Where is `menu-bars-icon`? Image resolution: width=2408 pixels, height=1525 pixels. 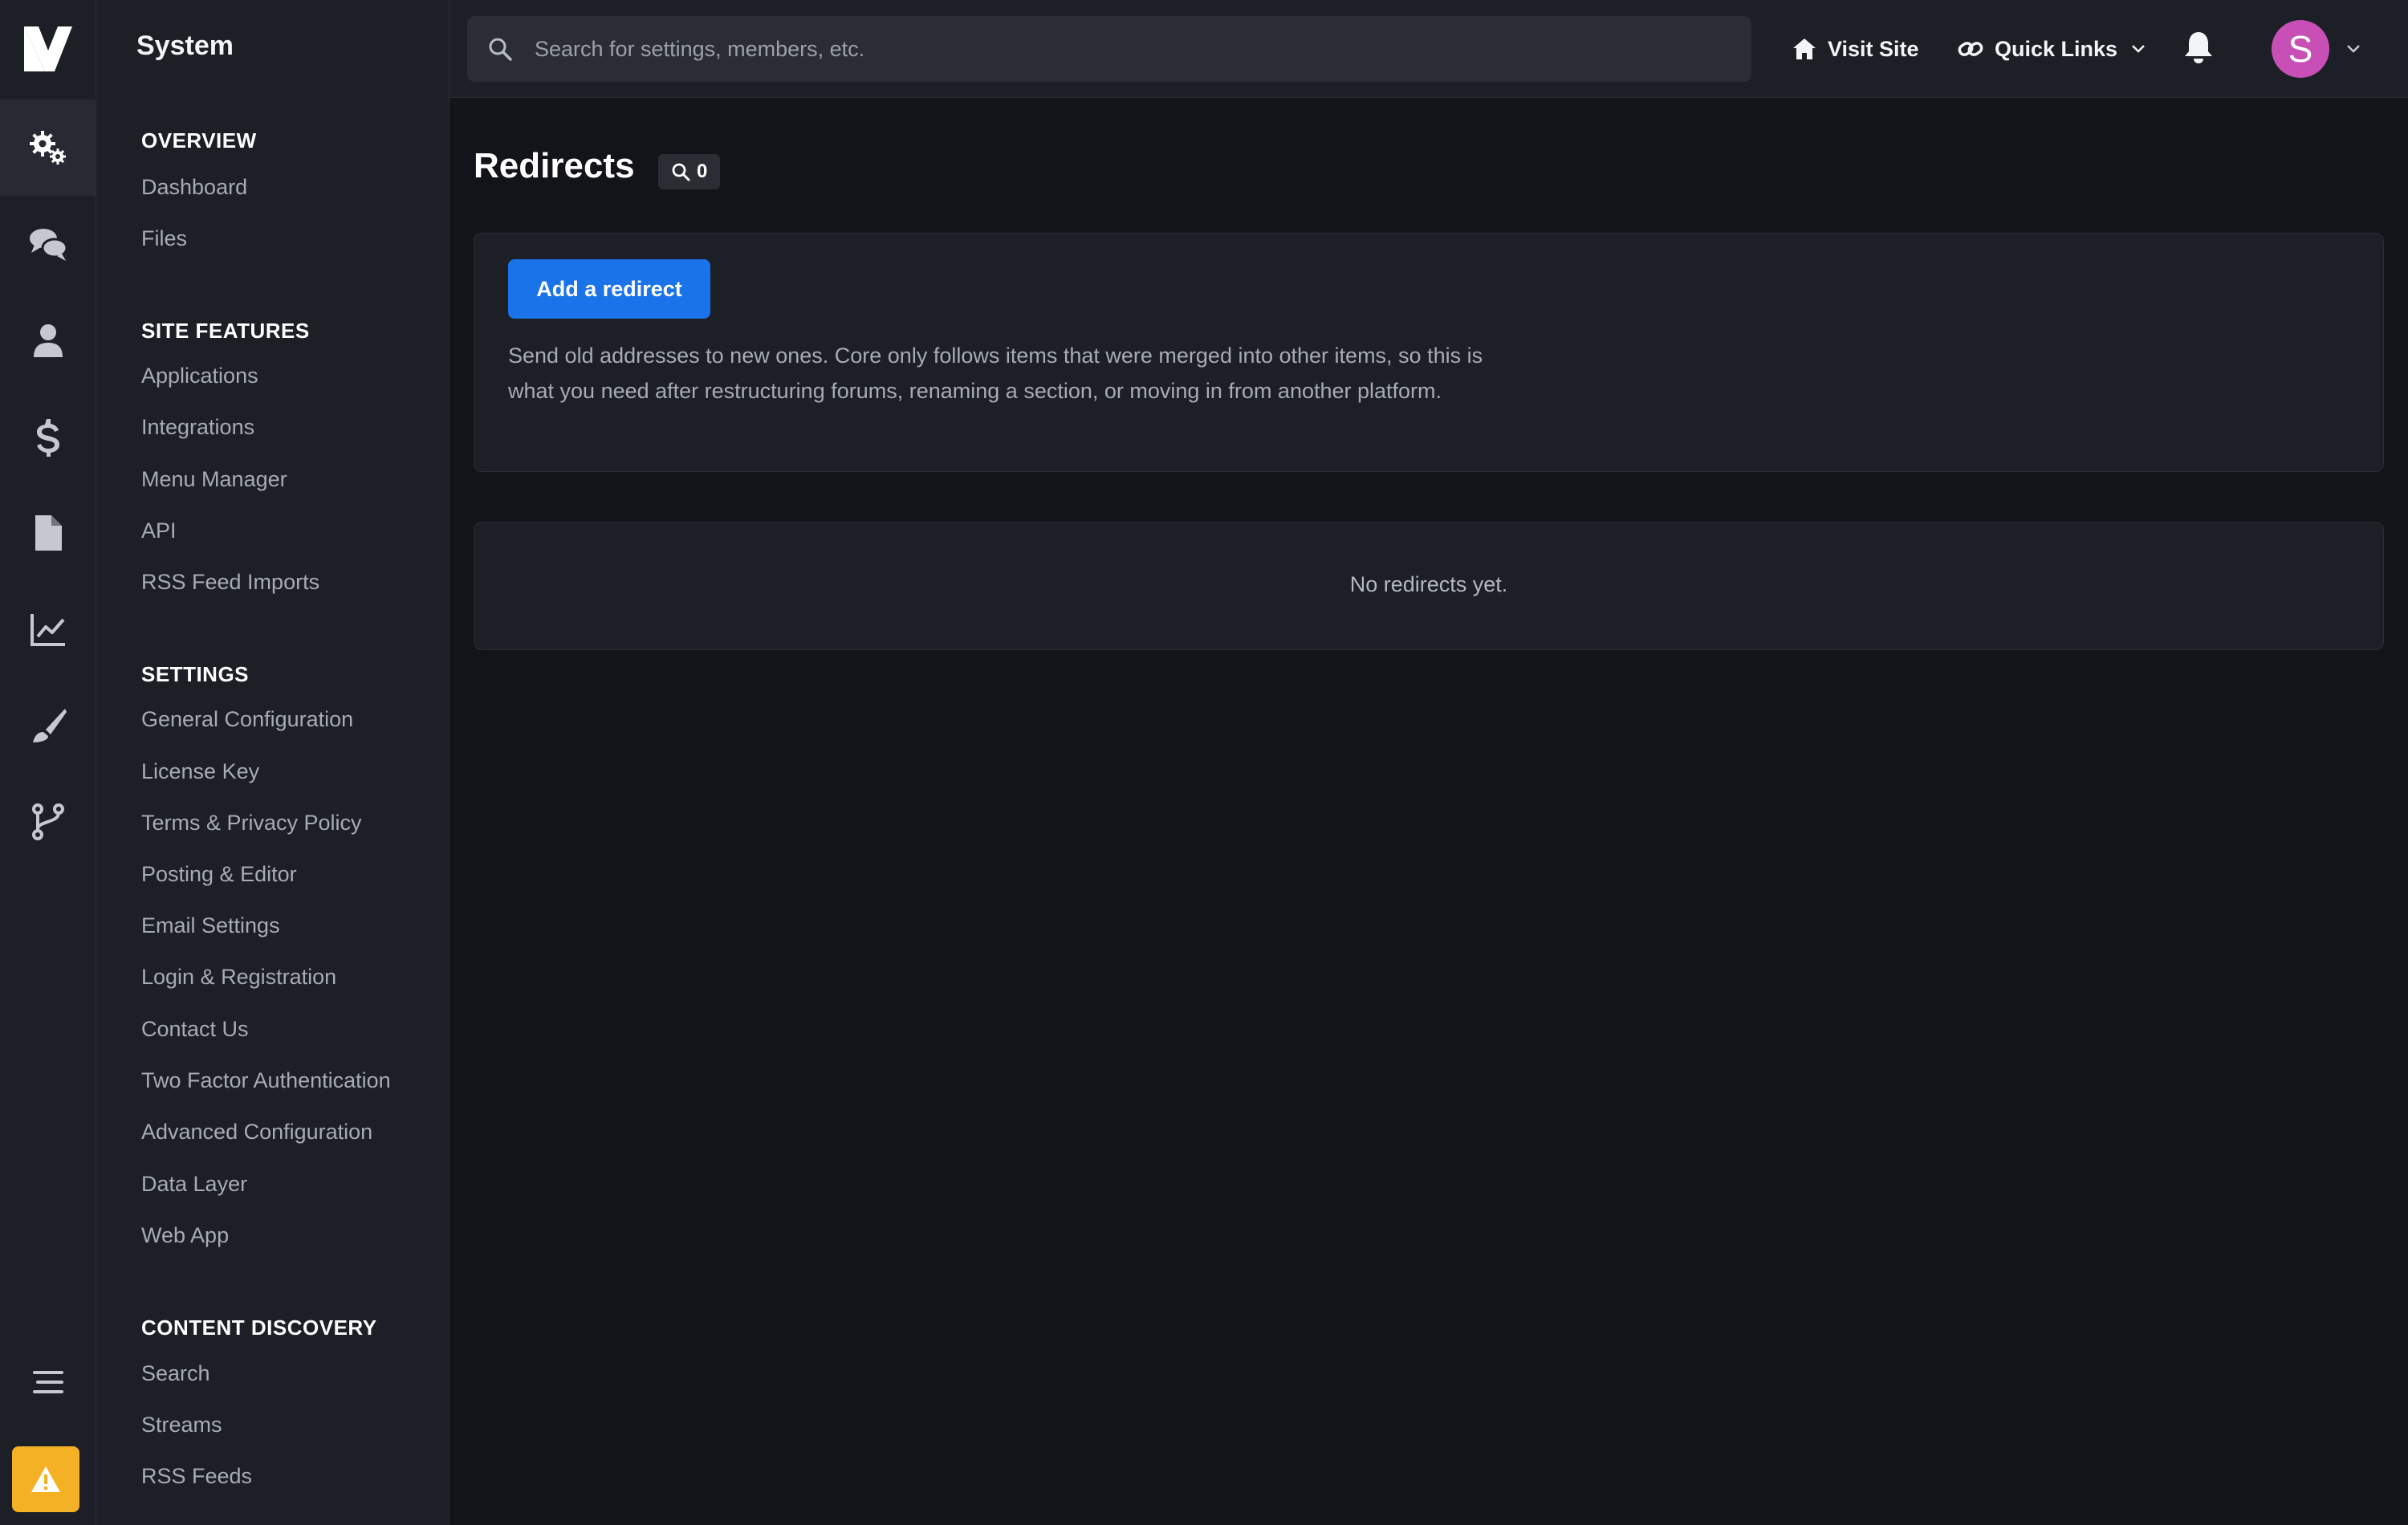
menu-bars-icon is located at coordinates (48, 1382).